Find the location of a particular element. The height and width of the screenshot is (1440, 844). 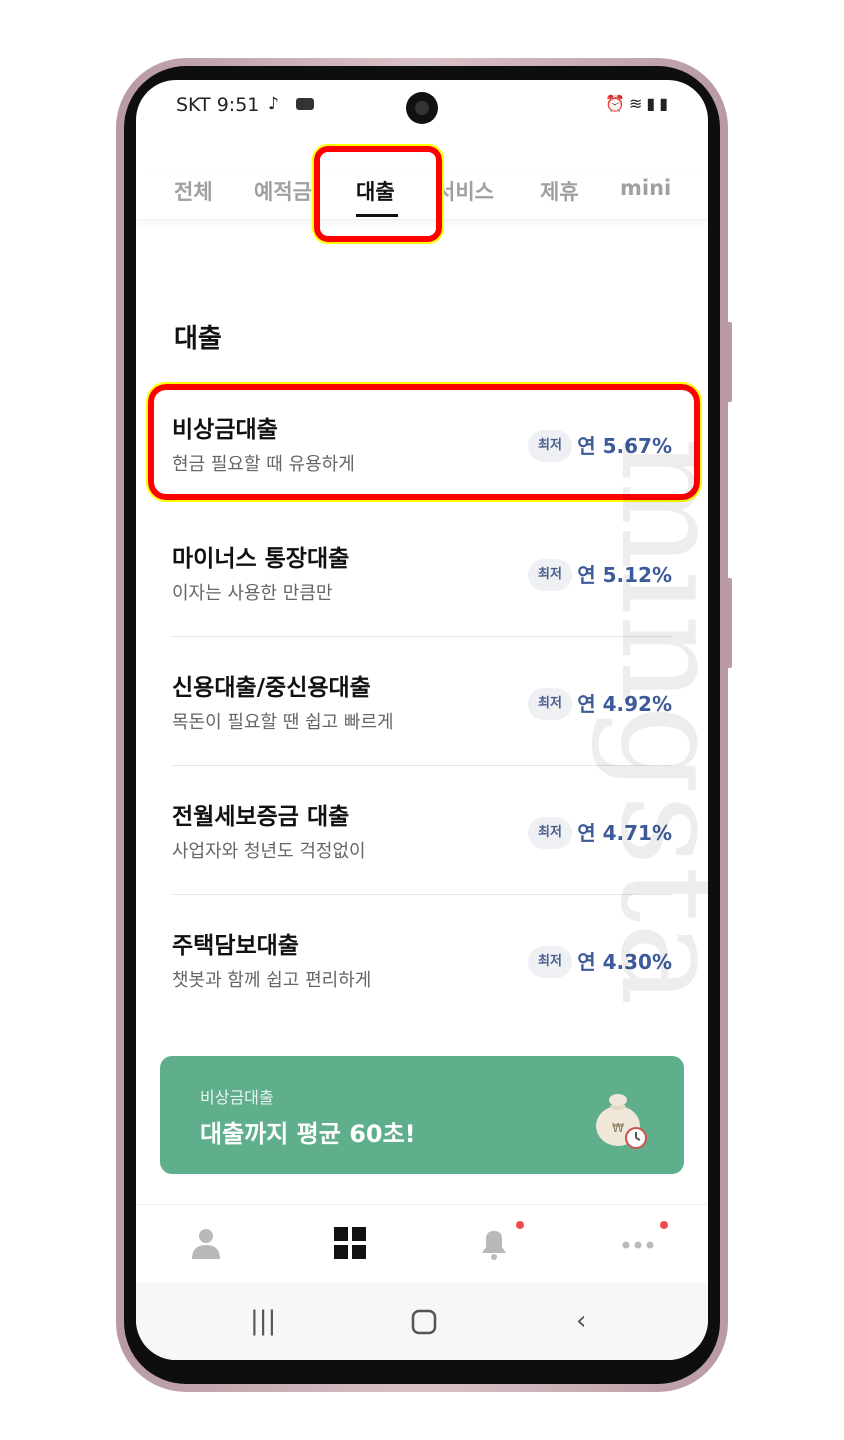

loan-desc: 챗봇과 함께 쉽고 편리하게 is located at coordinates (272, 980).